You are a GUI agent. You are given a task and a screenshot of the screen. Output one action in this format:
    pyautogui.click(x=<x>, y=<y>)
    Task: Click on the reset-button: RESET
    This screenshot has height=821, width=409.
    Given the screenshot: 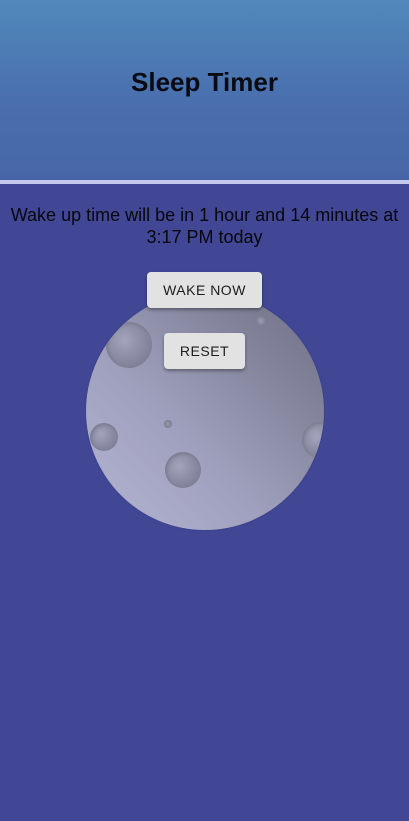 What is the action you would take?
    pyautogui.click(x=204, y=351)
    